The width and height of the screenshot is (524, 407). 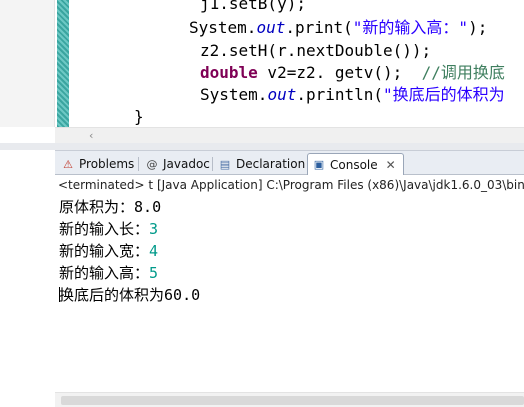 What do you see at coordinates (289, 135) in the screenshot?
I see `editor-horizontal-scrollbar: ‹` at bounding box center [289, 135].